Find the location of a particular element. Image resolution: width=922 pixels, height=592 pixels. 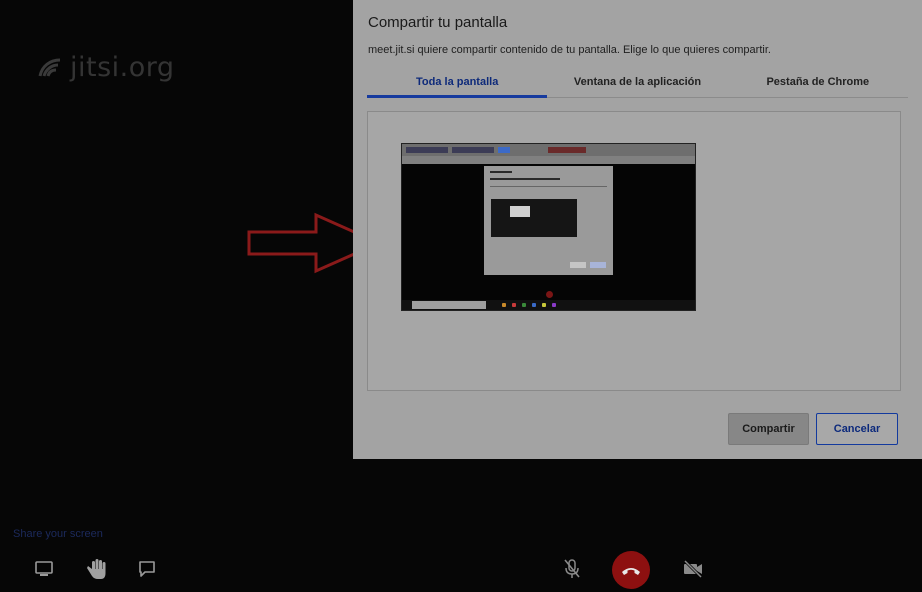

hangup-icon is located at coordinates (631, 571).